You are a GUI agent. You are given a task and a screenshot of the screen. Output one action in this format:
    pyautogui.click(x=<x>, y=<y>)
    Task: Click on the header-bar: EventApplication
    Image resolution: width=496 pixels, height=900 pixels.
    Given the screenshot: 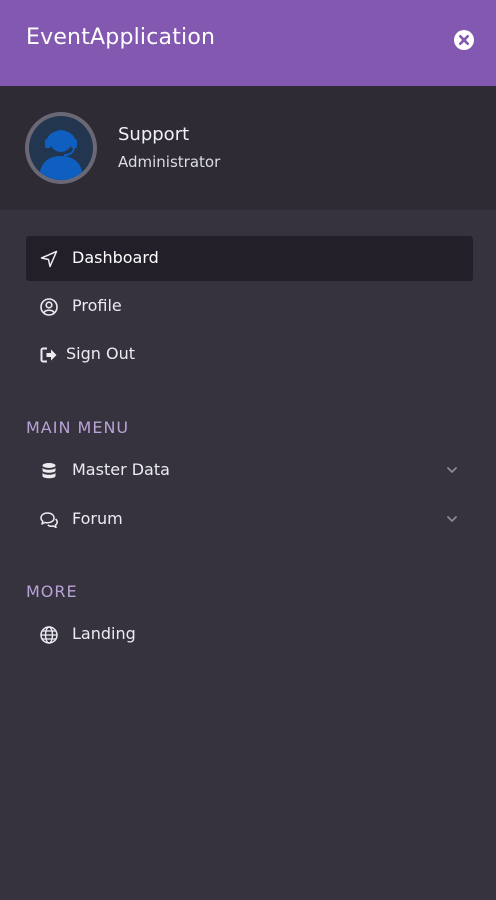 What is the action you would take?
    pyautogui.click(x=248, y=43)
    